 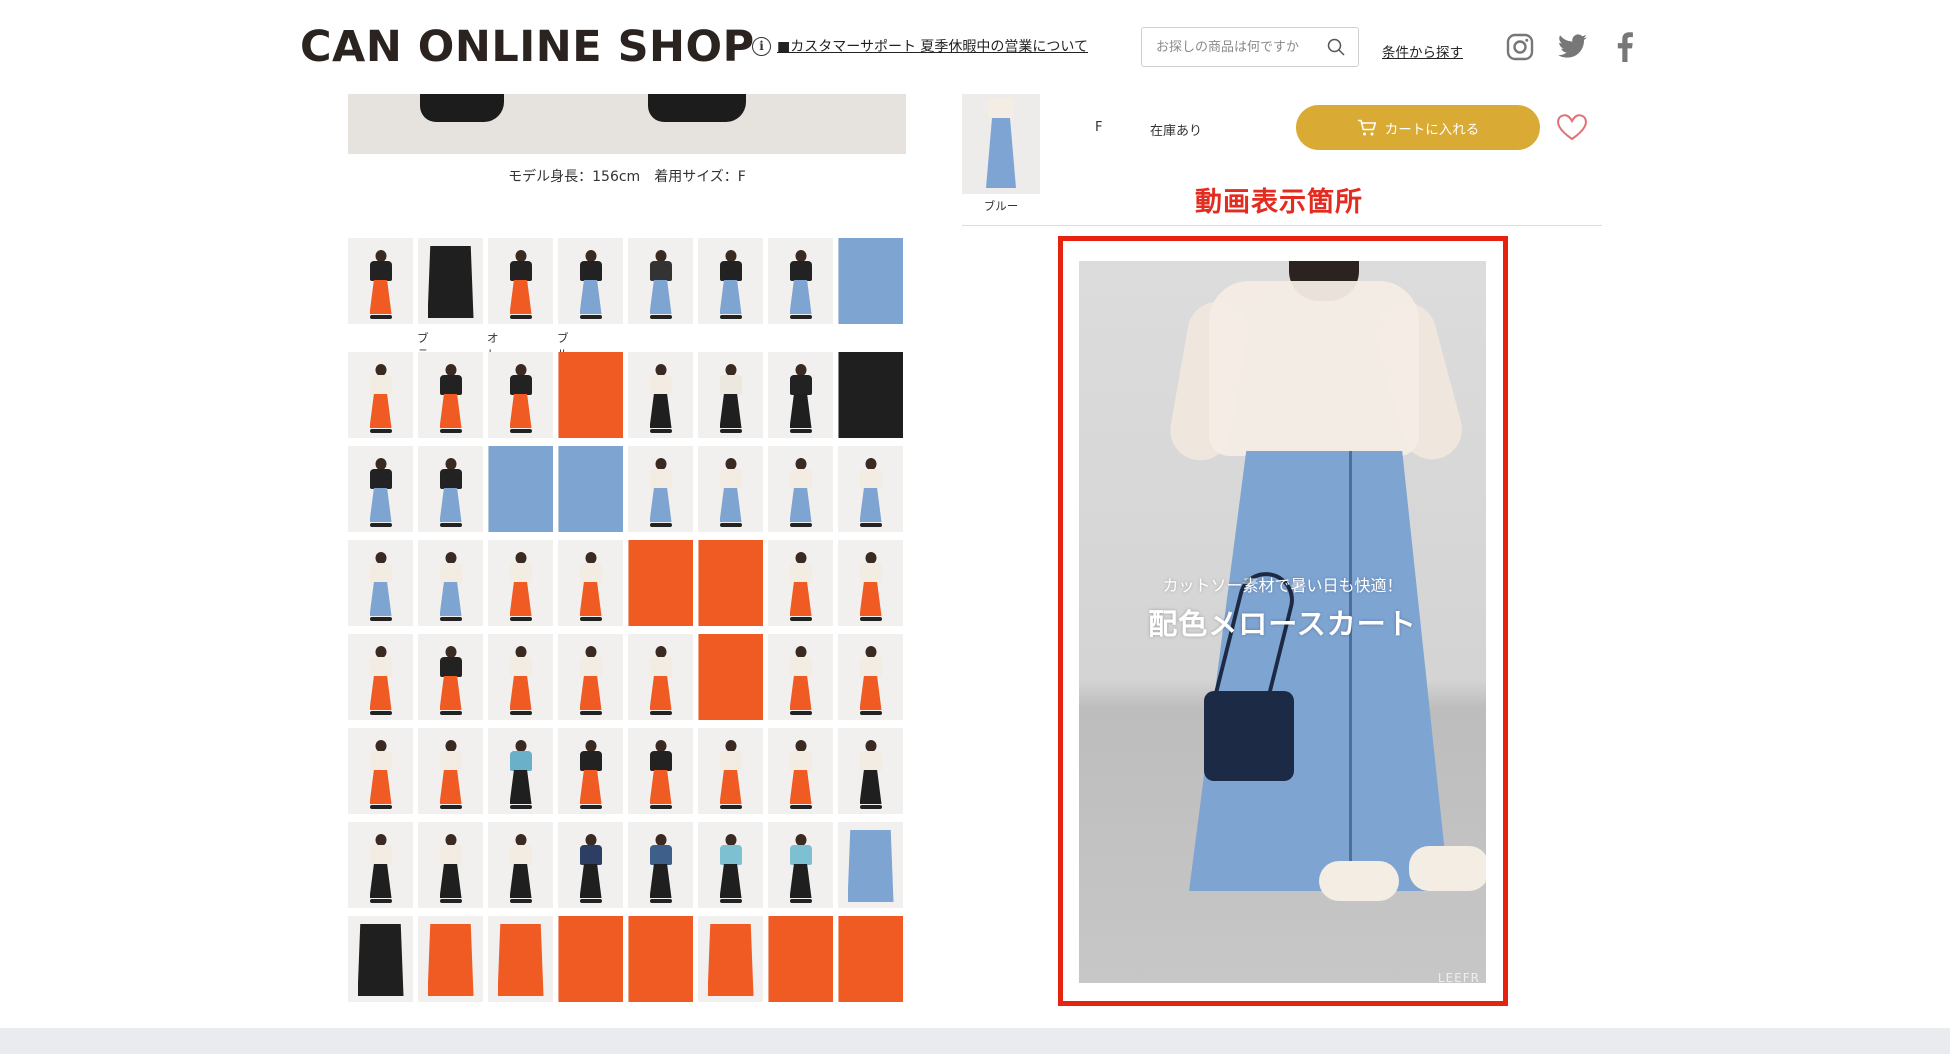 I want to click on search-input, so click(x=1241, y=47).